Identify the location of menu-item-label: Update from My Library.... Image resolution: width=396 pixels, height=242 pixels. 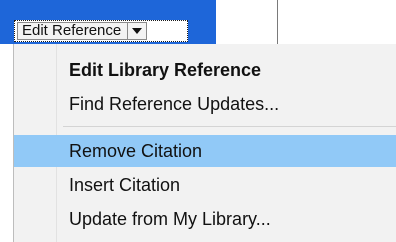
(170, 218).